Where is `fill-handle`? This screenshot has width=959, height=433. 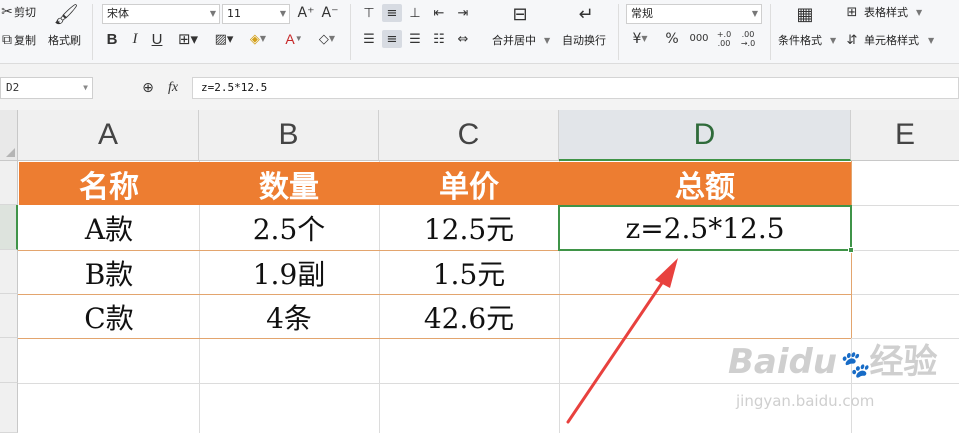 fill-handle is located at coordinates (851, 250).